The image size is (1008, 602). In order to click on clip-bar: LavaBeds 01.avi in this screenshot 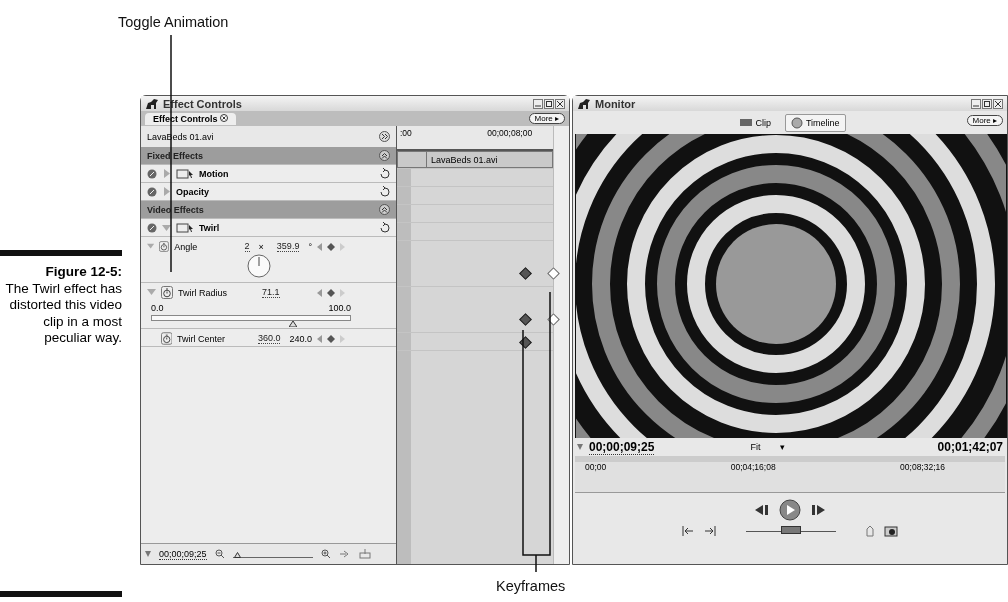, I will do `click(475, 159)`.